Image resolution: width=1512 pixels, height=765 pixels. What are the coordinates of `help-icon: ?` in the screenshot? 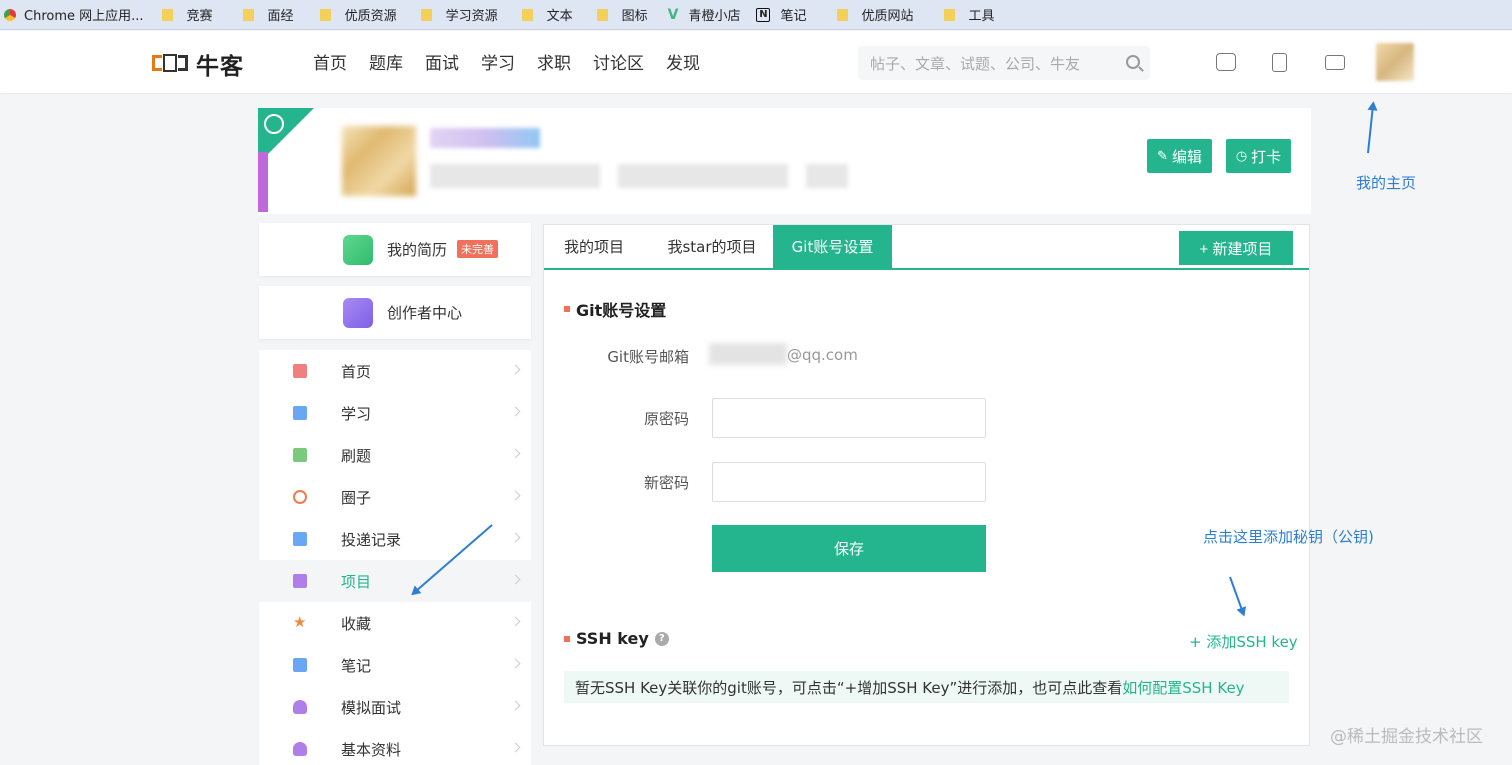 It's located at (661, 638).